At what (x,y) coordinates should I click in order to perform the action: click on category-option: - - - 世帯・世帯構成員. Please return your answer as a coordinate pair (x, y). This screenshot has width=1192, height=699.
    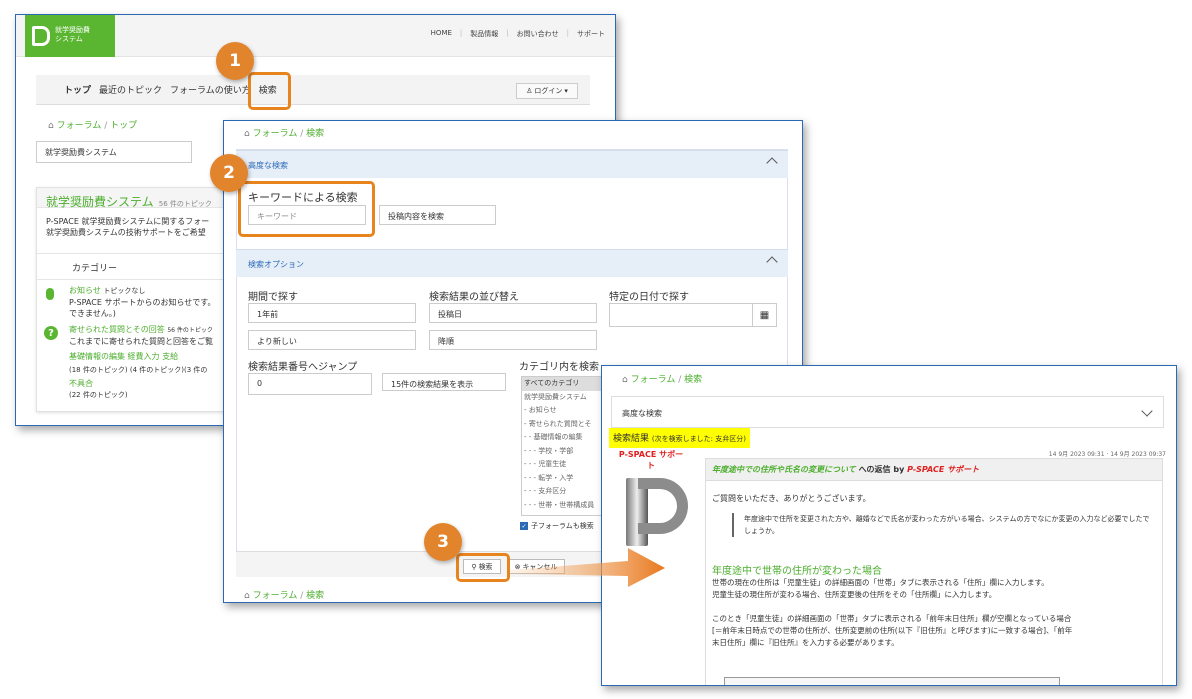
    Looking at the image, I should click on (566, 506).